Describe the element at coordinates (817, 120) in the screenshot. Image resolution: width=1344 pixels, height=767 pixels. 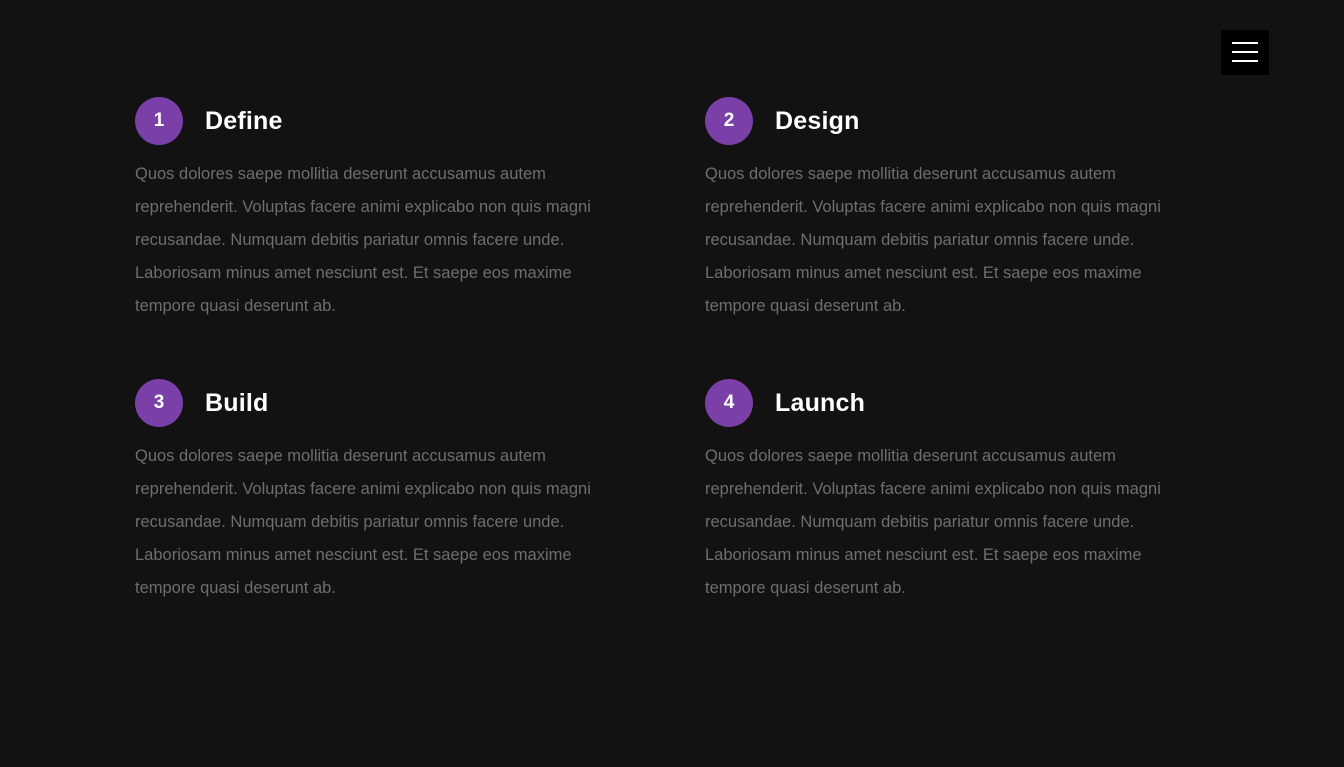
I see `step-title: Design` at that location.